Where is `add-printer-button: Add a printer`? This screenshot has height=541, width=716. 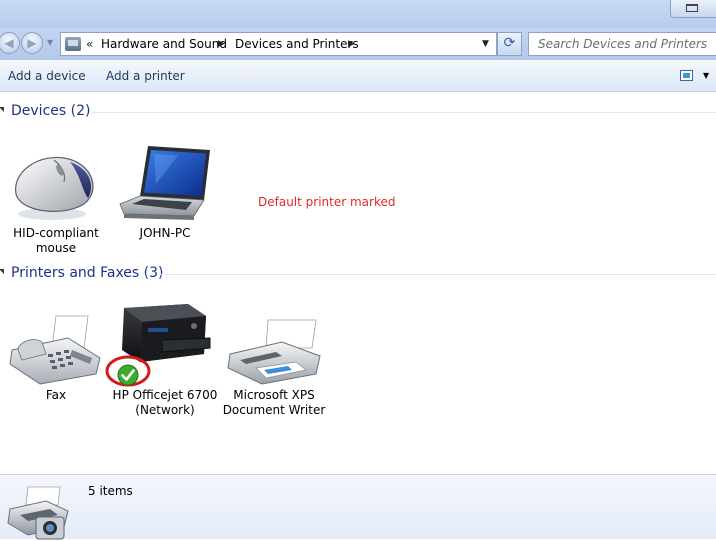 add-printer-button: Add a printer is located at coordinates (145, 76).